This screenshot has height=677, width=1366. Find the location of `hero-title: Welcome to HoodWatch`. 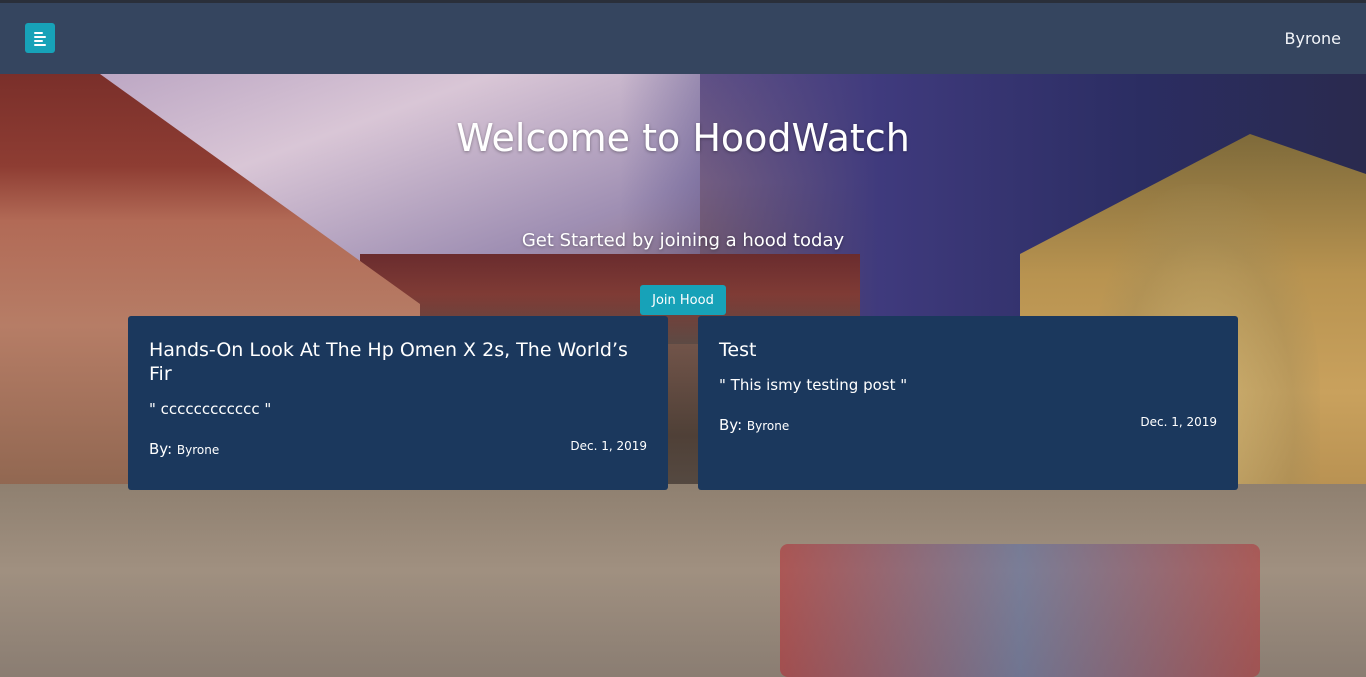

hero-title: Welcome to HoodWatch is located at coordinates (683, 138).